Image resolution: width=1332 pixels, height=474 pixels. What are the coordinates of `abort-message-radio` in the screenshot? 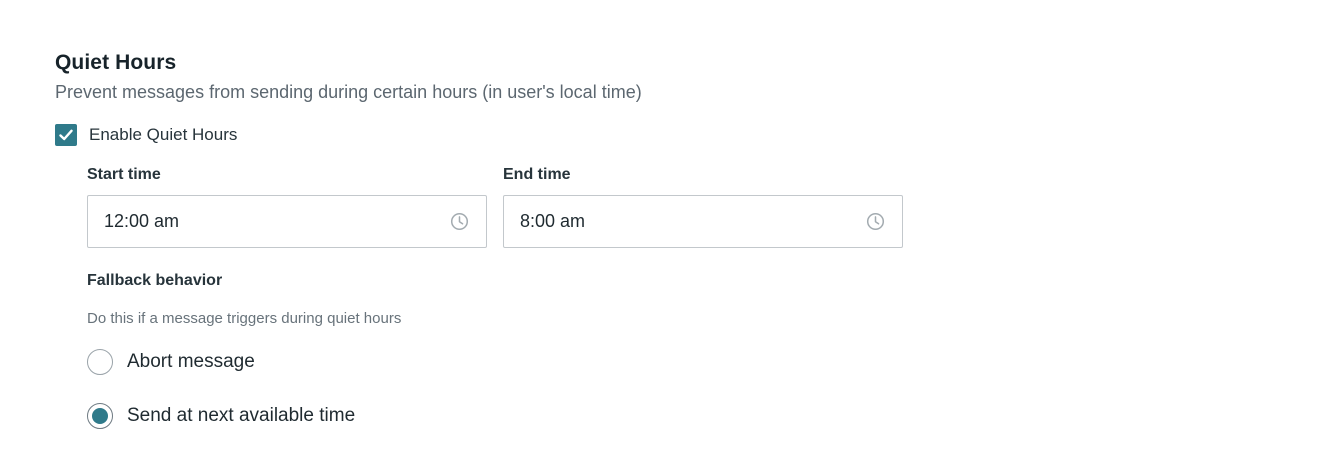 It's located at (100, 362).